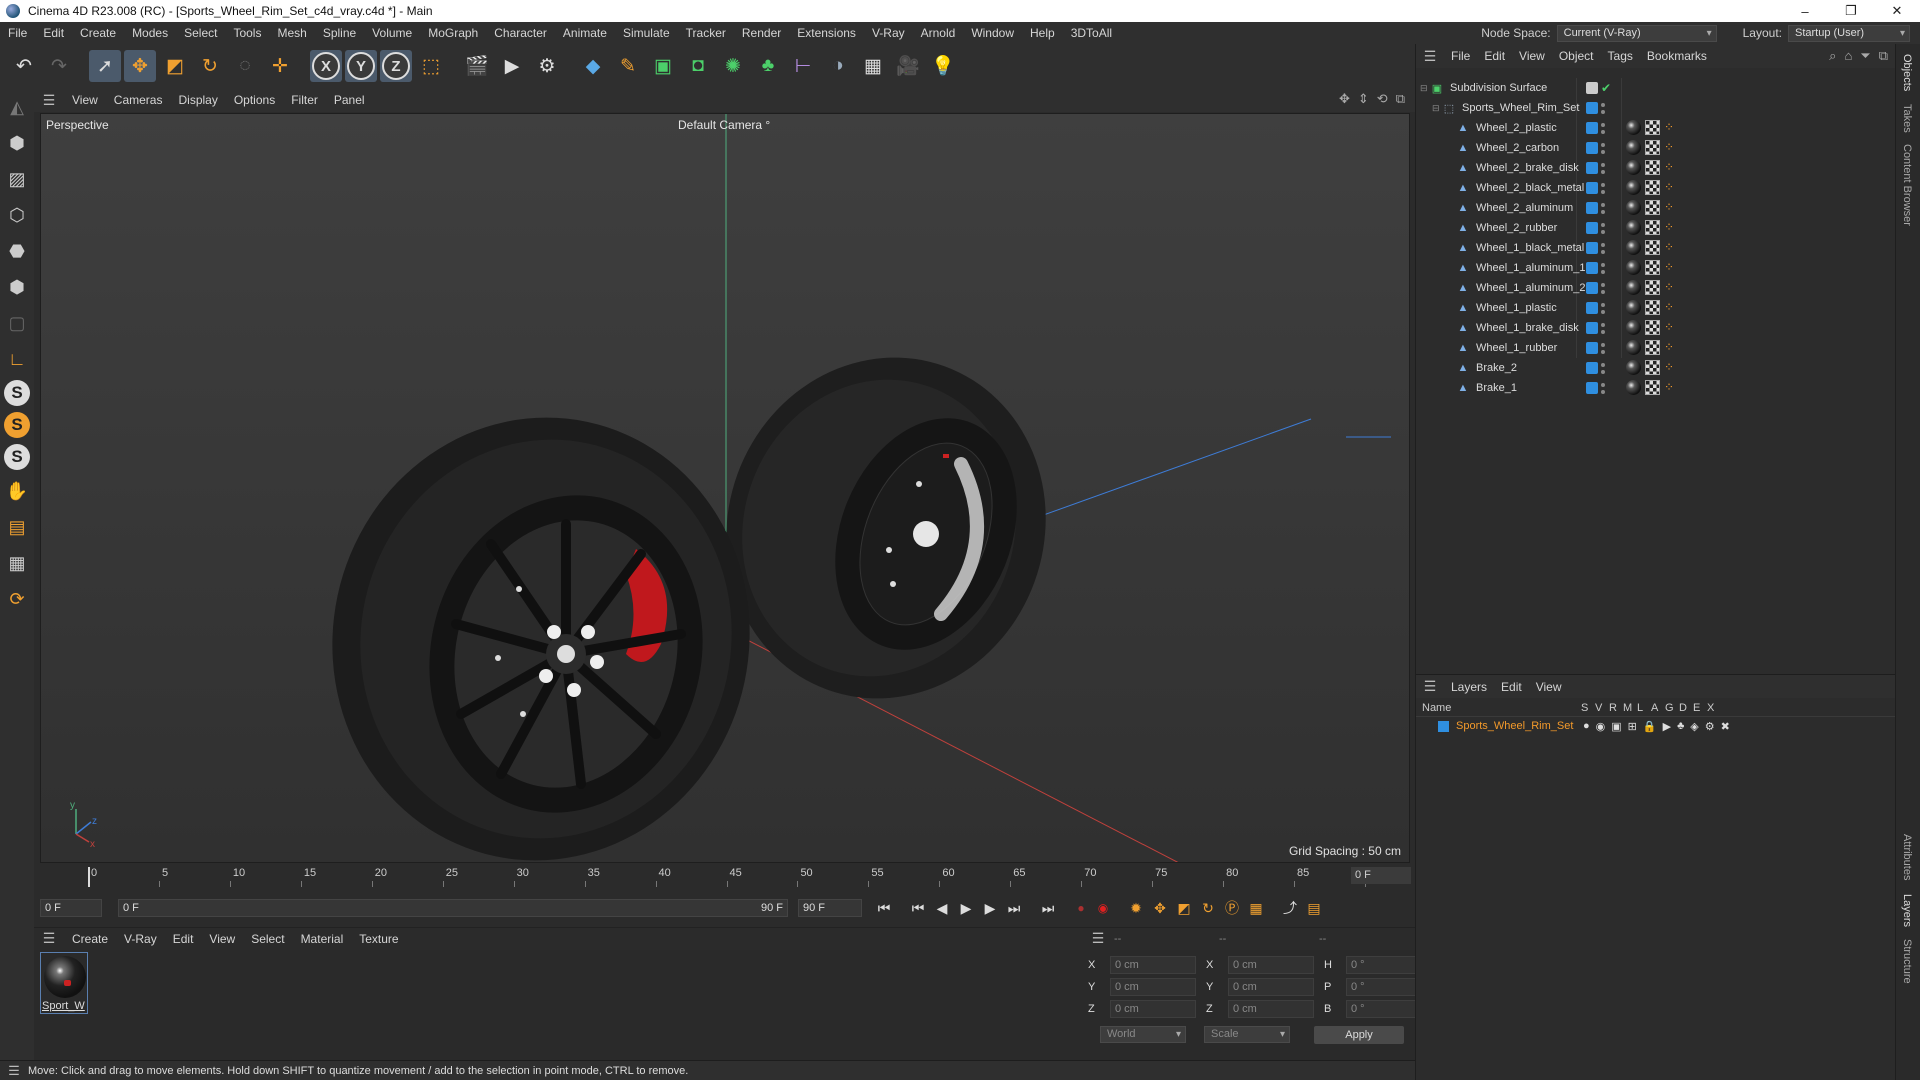 The width and height of the screenshot is (1920, 1080). What do you see at coordinates (1290, 908) in the screenshot?
I see `motion-system-icon: ⤴` at bounding box center [1290, 908].